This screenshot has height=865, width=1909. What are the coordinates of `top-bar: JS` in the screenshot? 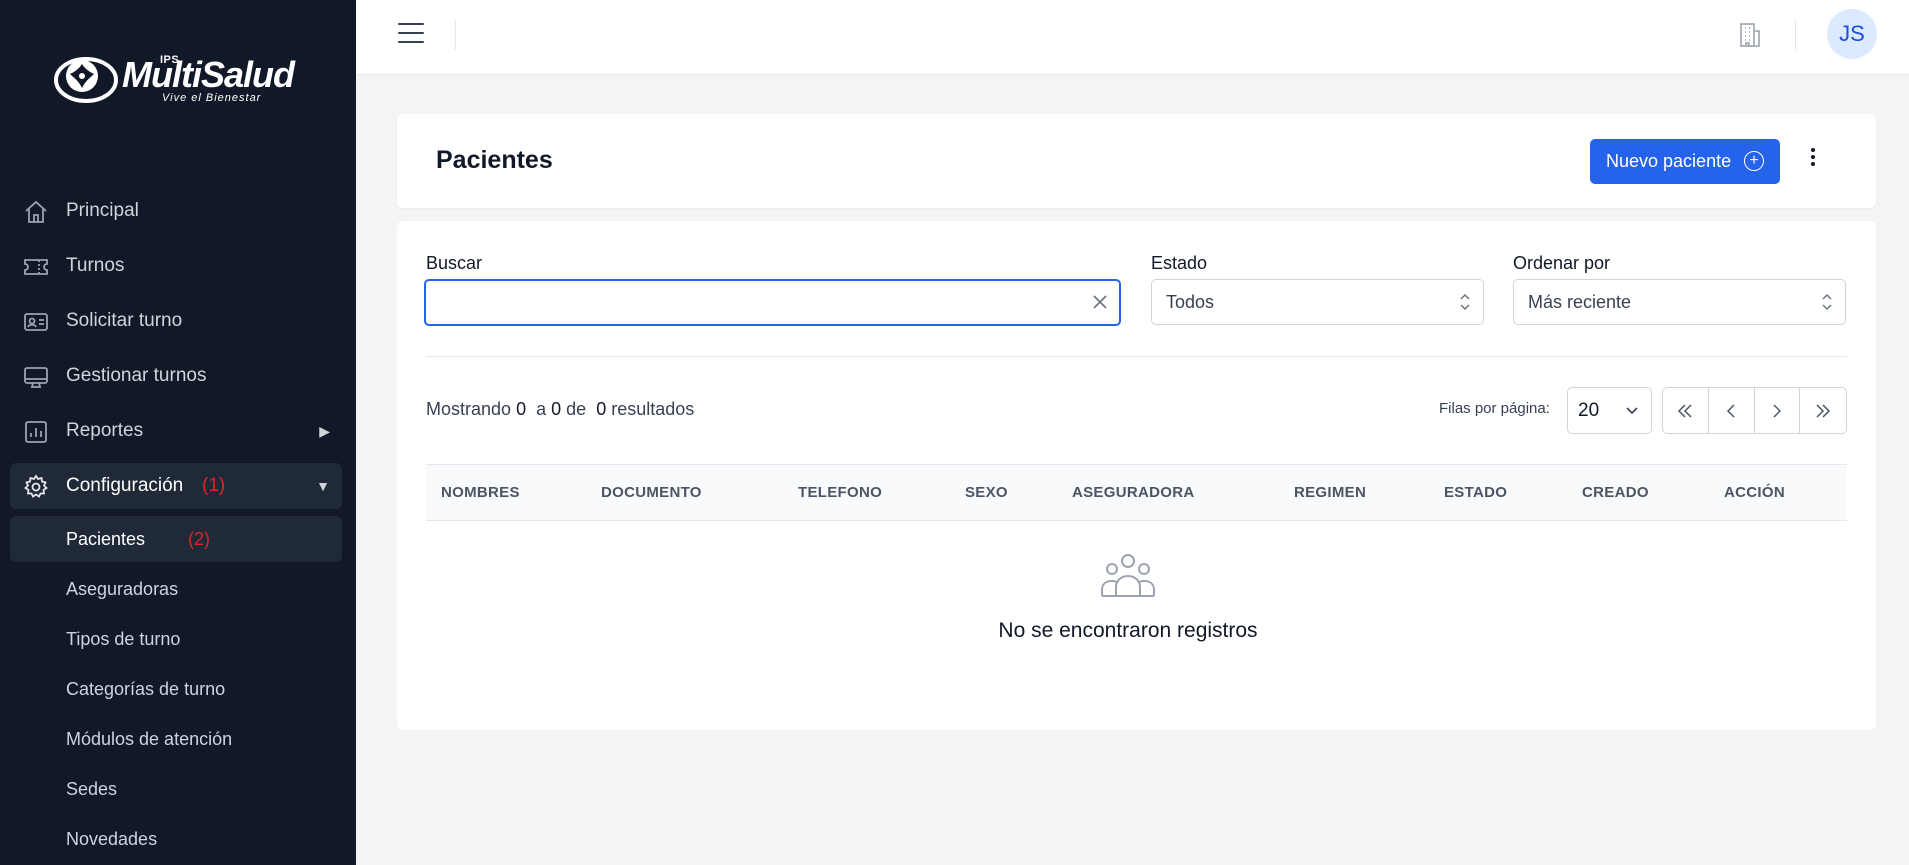 It's located at (1132, 37).